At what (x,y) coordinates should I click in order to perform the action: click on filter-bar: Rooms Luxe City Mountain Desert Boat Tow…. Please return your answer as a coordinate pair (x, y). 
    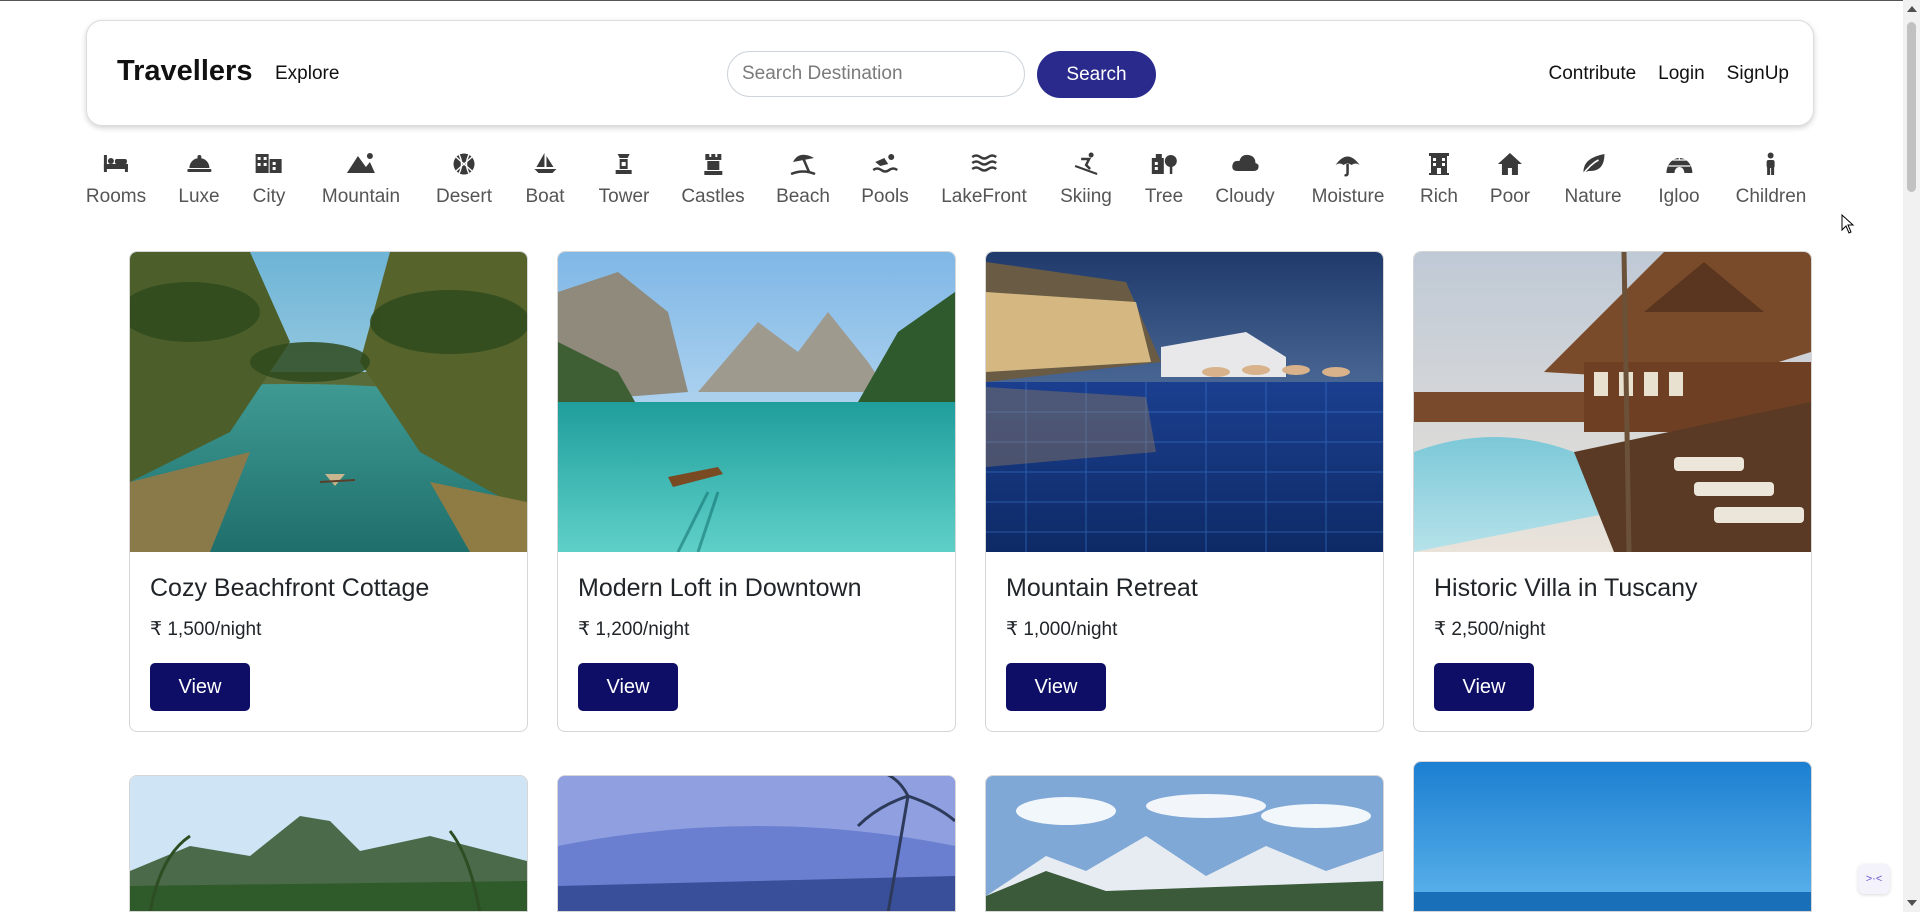
    Looking at the image, I should click on (950, 182).